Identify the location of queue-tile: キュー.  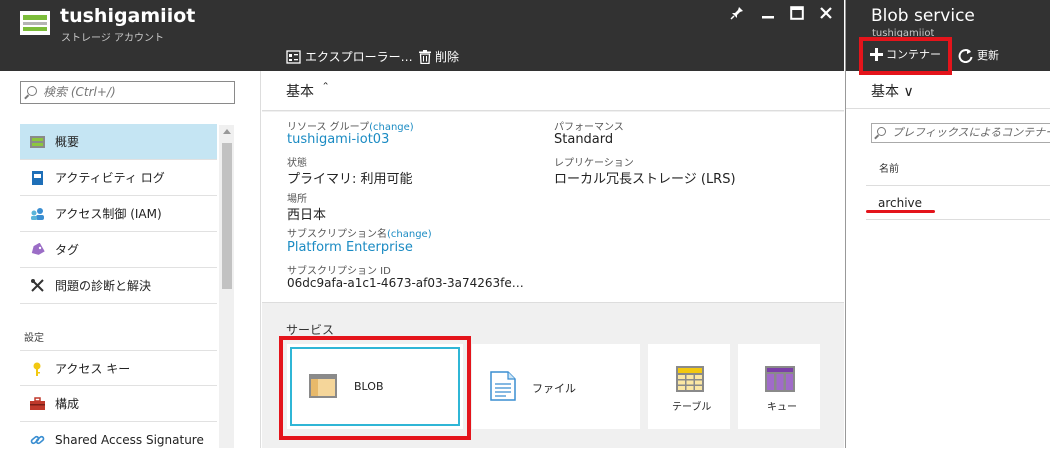
(779, 386).